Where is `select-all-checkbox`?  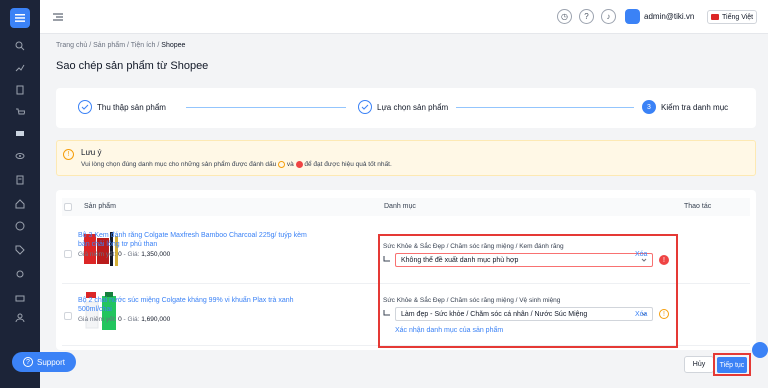
select-all-checkbox is located at coordinates (68, 207).